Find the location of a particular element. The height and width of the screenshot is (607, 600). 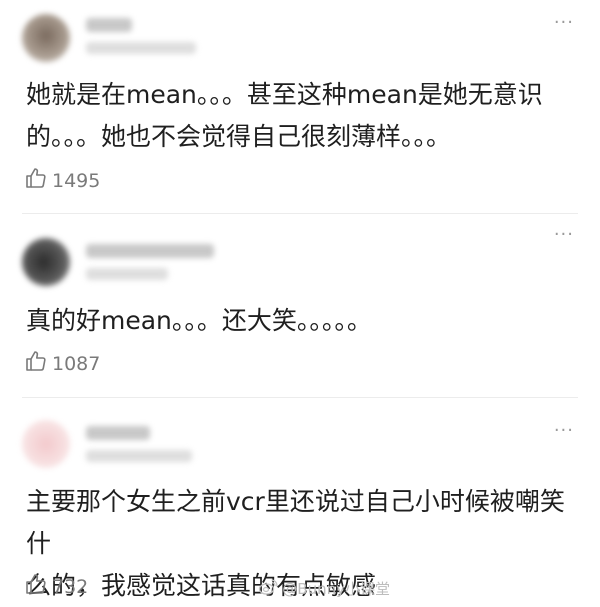

like-button: 732 is located at coordinates (56, 586).